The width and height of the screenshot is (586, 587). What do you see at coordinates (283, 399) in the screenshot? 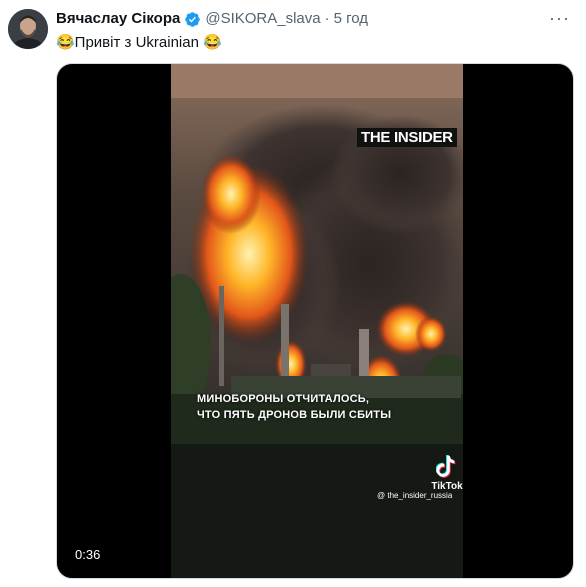
I see `caption-line-1: МИНОБОРОНЫ ОТЧИТАЛОСЬ,` at bounding box center [283, 399].